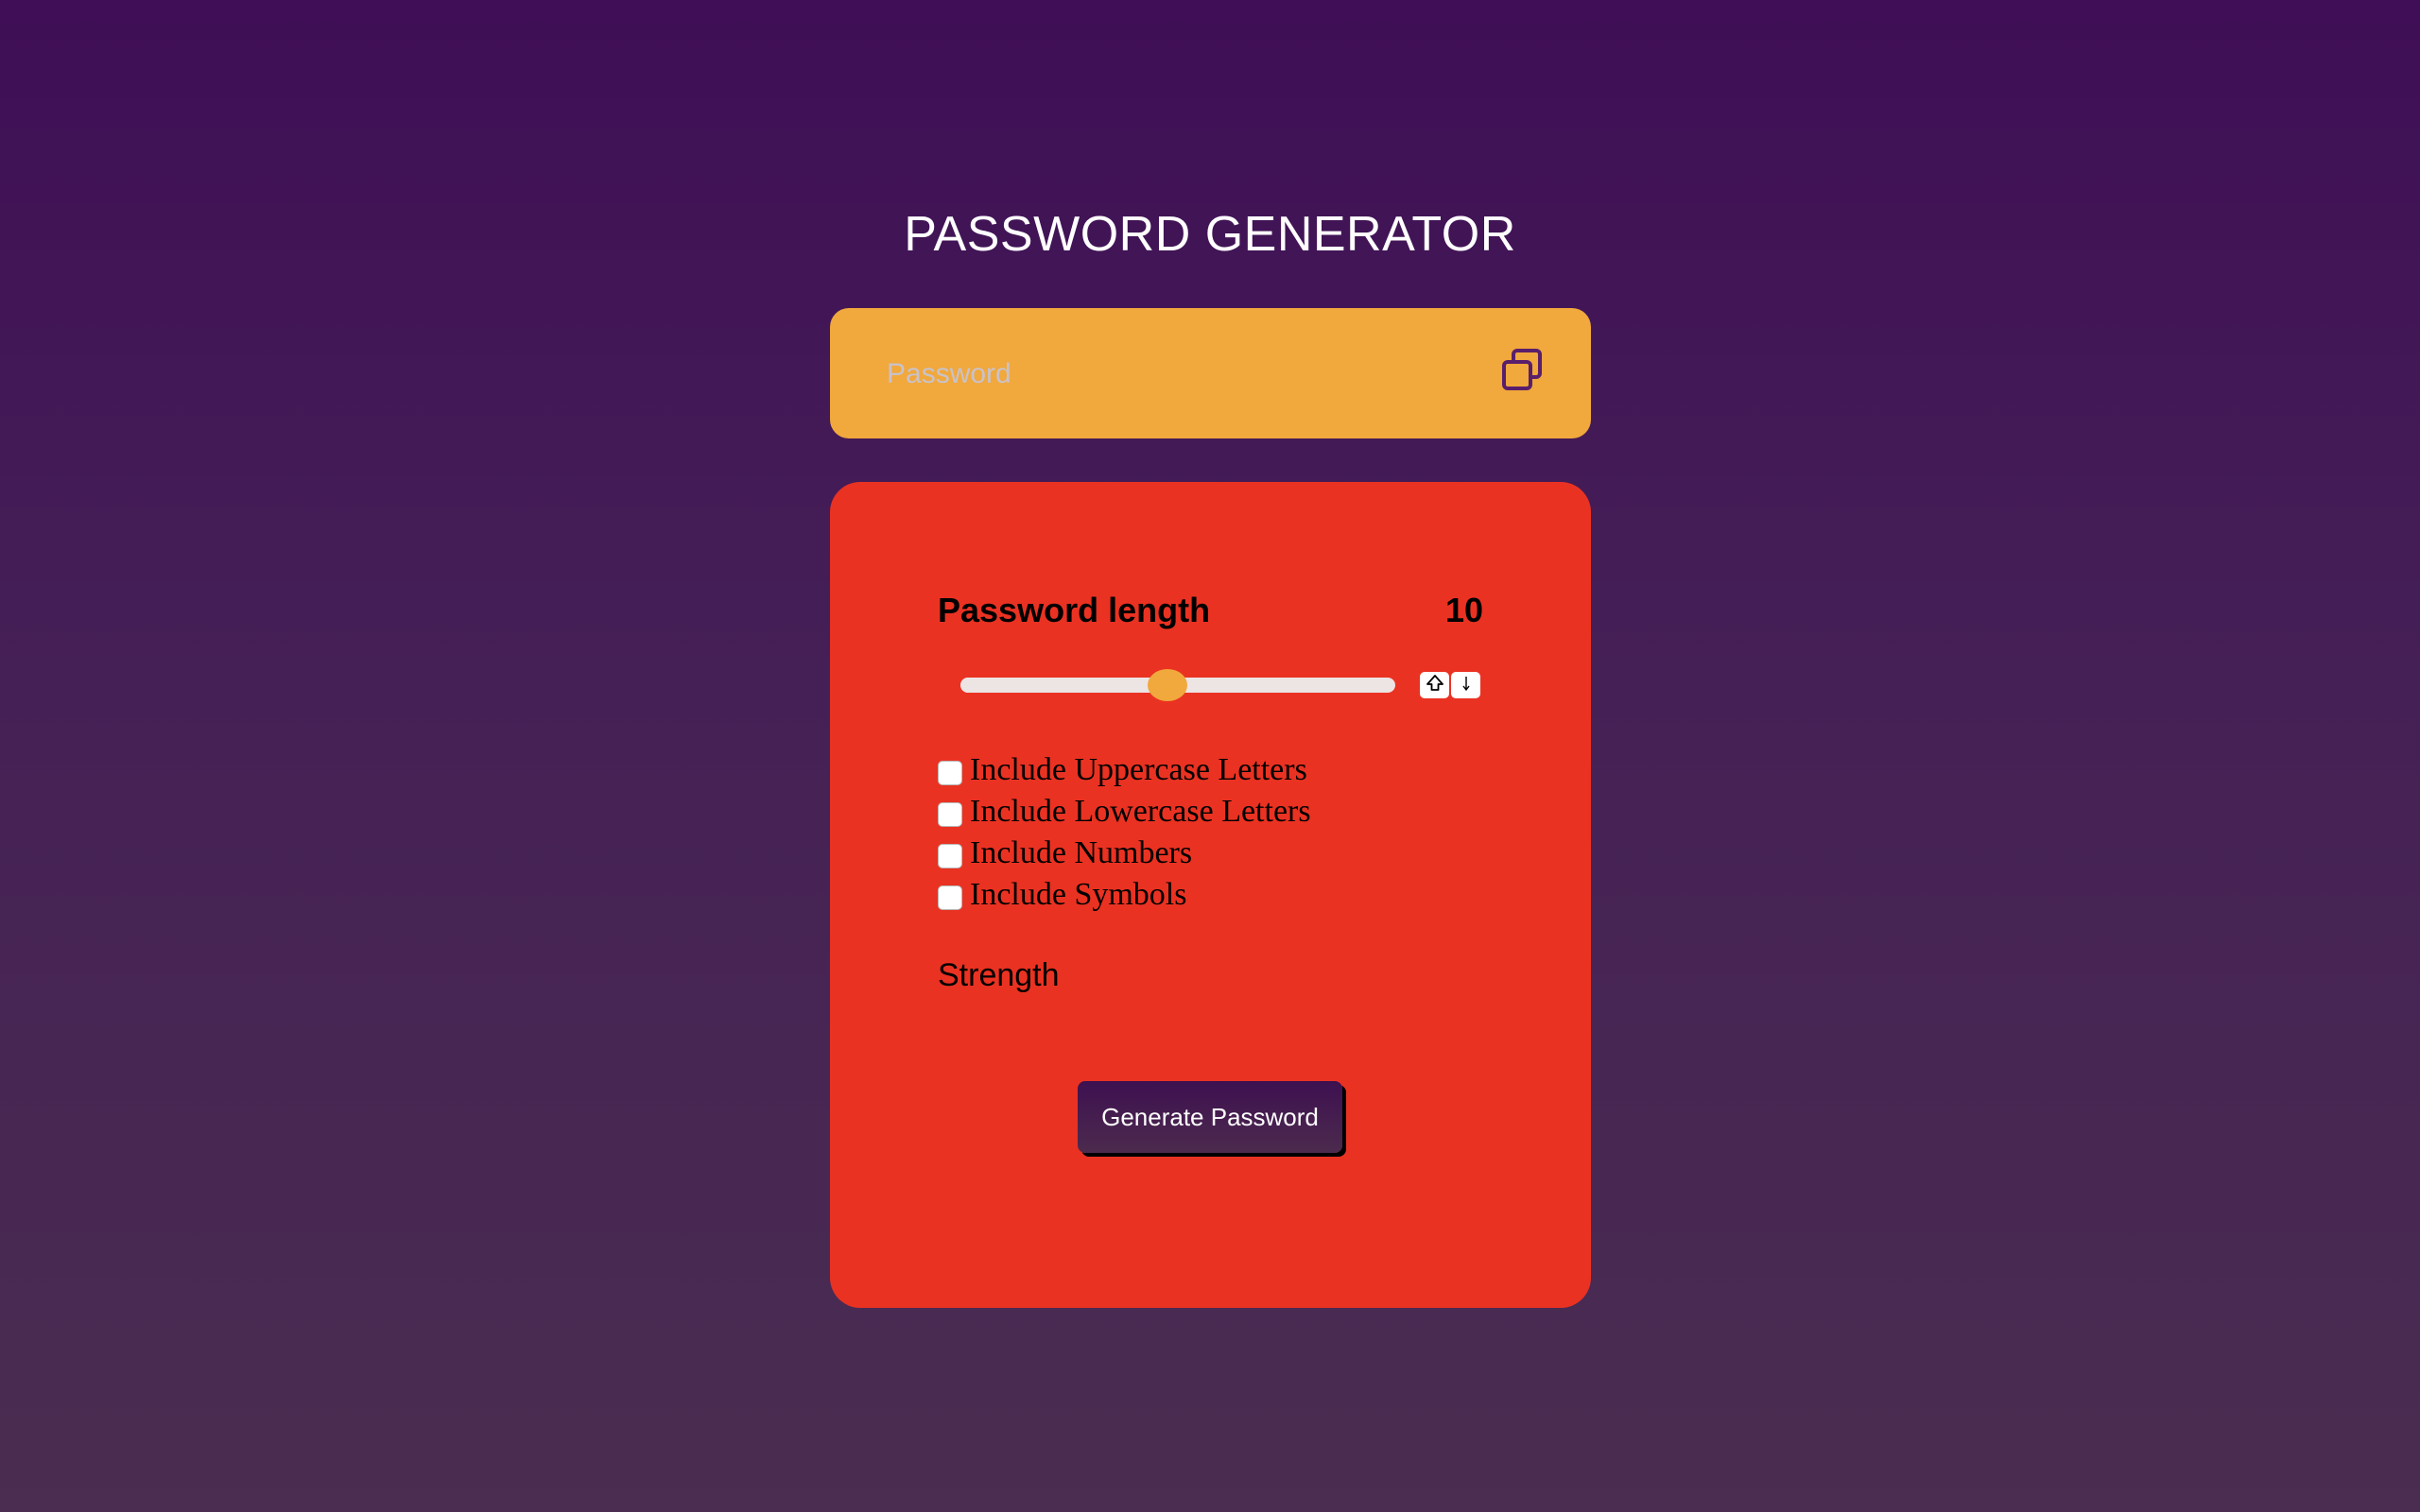 Image resolution: width=2420 pixels, height=1512 pixels. What do you see at coordinates (1210, 1117) in the screenshot?
I see `generate-password-button: Generate Password` at bounding box center [1210, 1117].